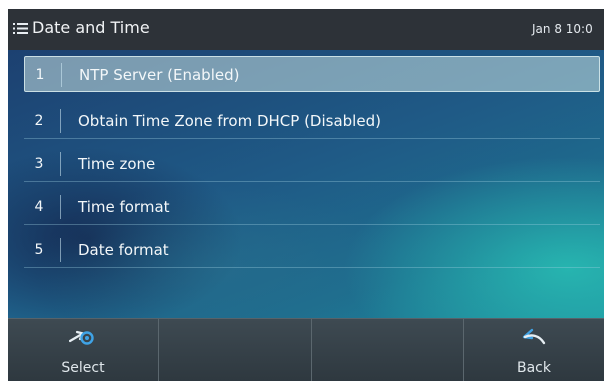 Image resolution: width=604 pixels, height=381 pixels. Describe the element at coordinates (534, 350) in the screenshot. I see `back-softkey: Back` at that location.